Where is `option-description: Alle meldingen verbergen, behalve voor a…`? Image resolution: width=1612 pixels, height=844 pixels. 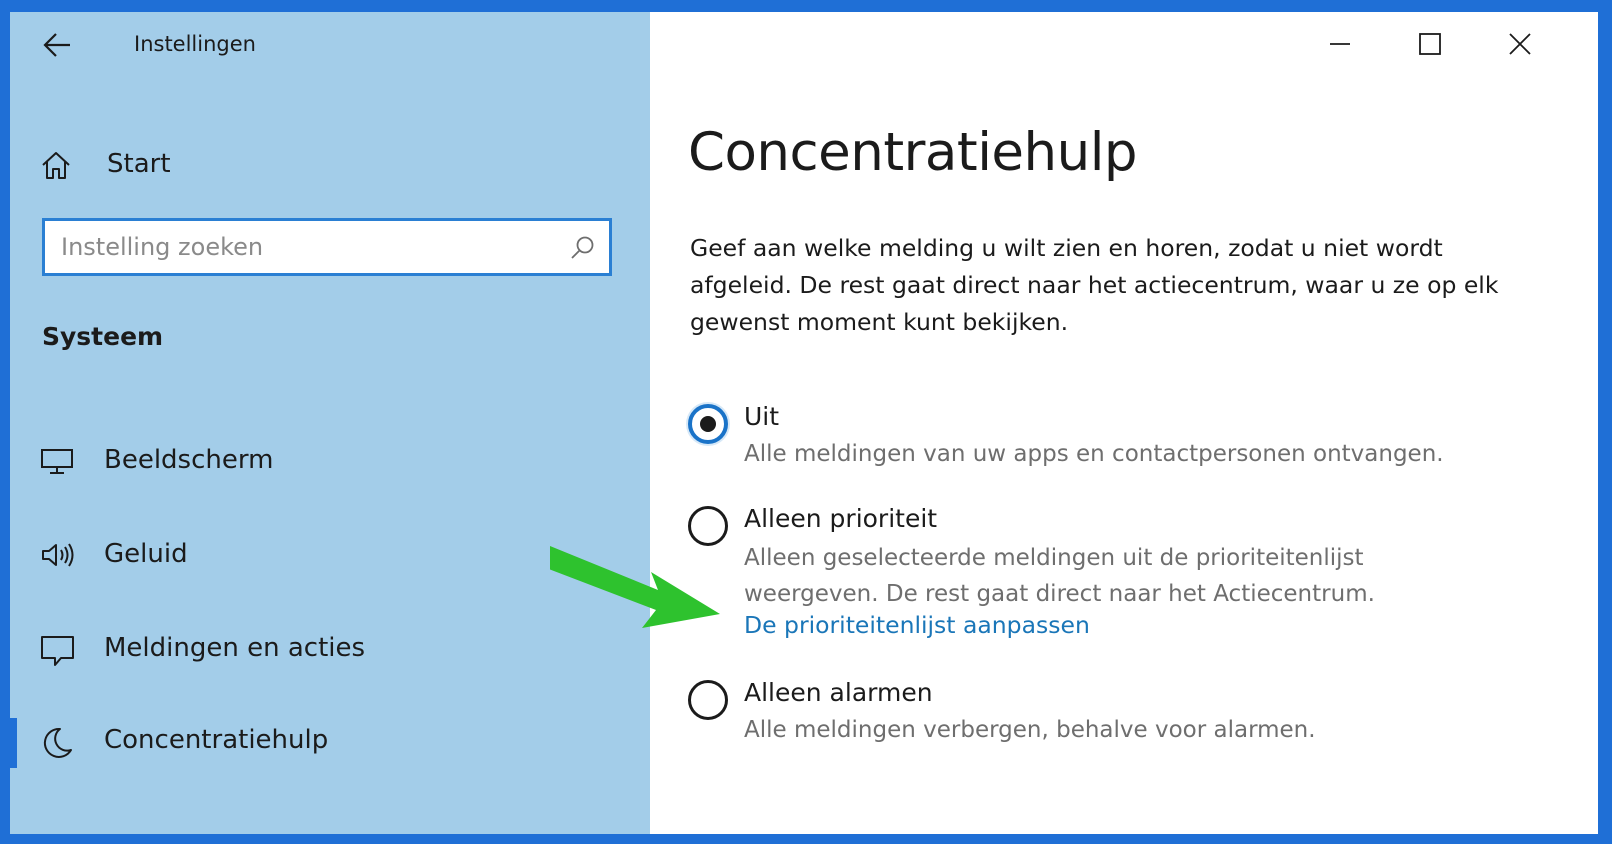
option-description: Alle meldingen verbergen, behalve voor a… is located at coordinates (1030, 730).